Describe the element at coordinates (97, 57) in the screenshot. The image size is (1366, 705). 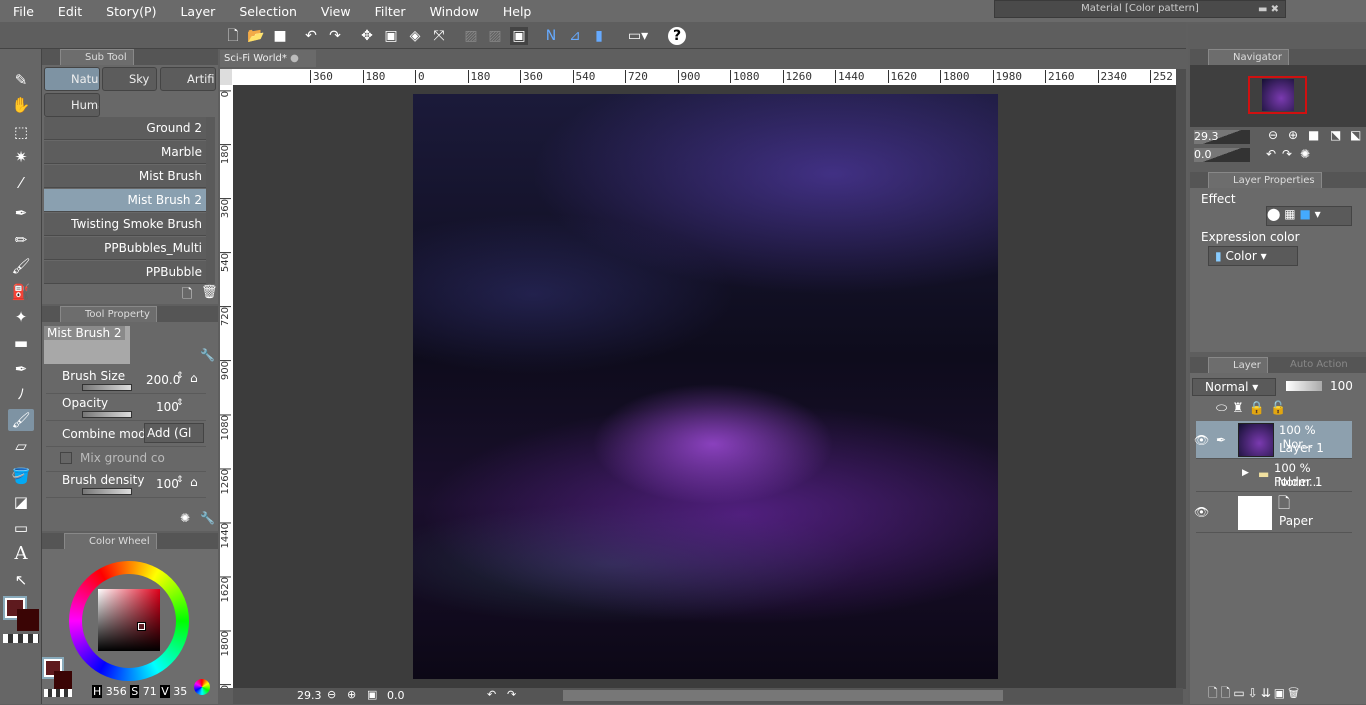
I see `sub-tool-tab: Sub Tool` at that location.